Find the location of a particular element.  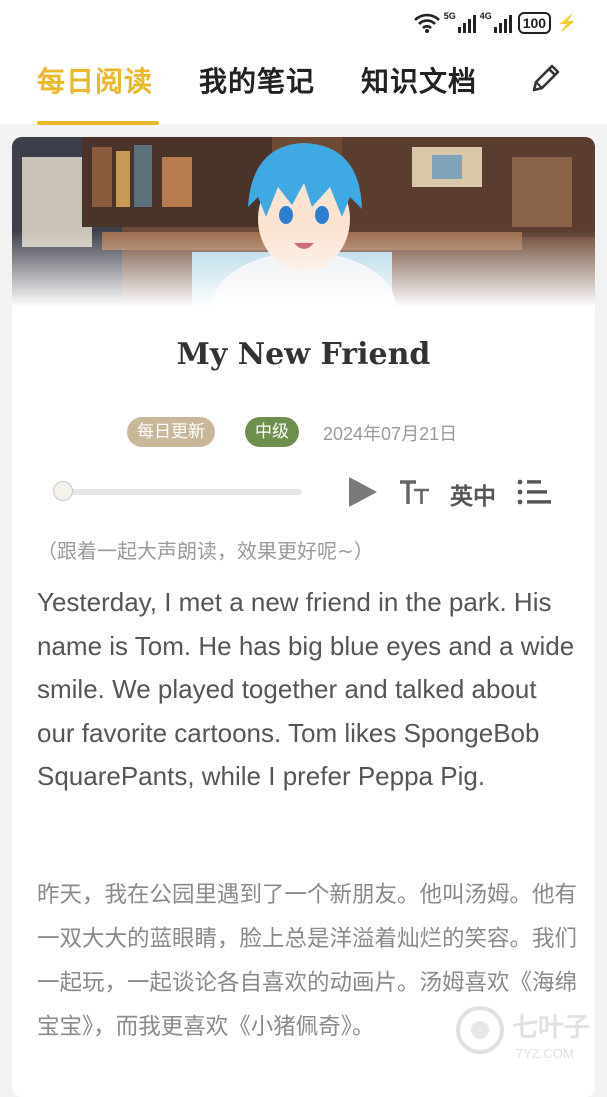

header: 每日阅读 我的笔记 知识文档 is located at coordinates (303, 85).